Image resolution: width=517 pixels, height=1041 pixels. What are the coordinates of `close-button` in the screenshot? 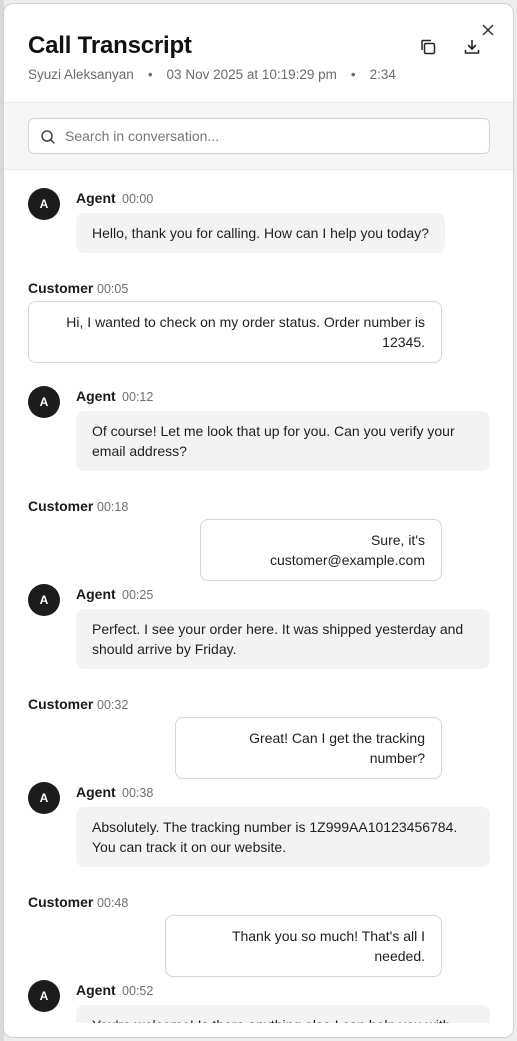 It's located at (488, 30).